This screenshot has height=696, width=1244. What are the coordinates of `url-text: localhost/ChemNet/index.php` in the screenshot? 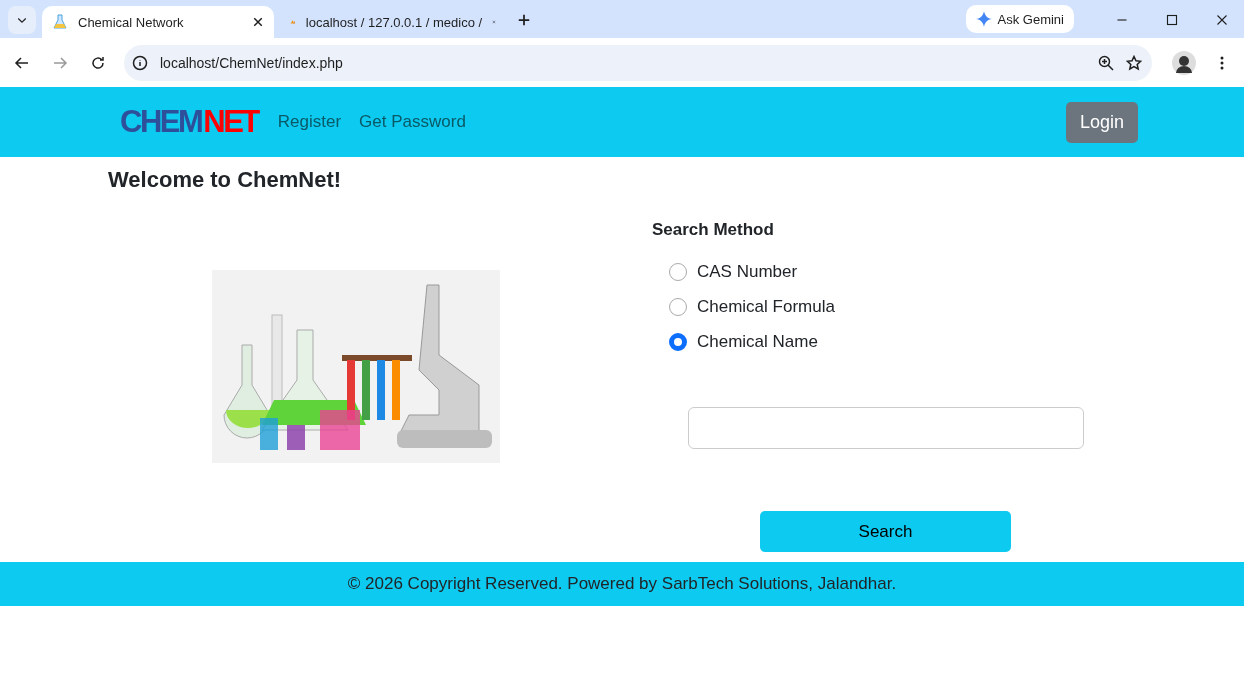 It's located at (252, 62).